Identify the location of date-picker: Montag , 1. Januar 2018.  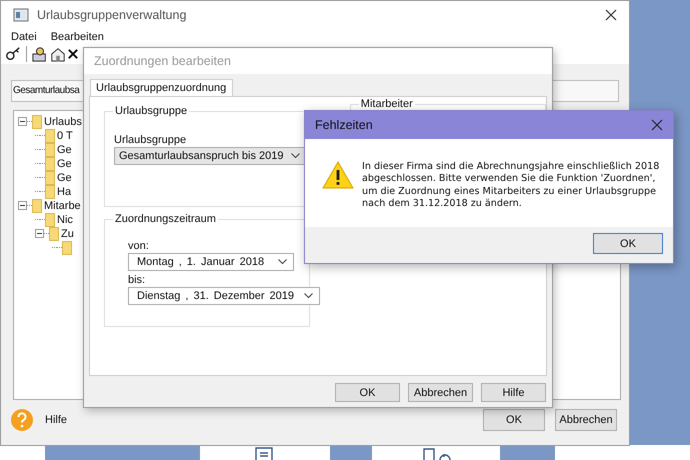
(211, 262).